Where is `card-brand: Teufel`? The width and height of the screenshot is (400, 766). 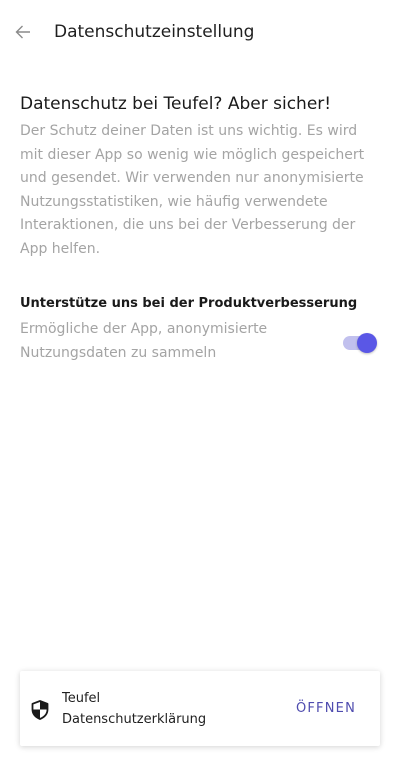 card-brand: Teufel is located at coordinates (81, 698).